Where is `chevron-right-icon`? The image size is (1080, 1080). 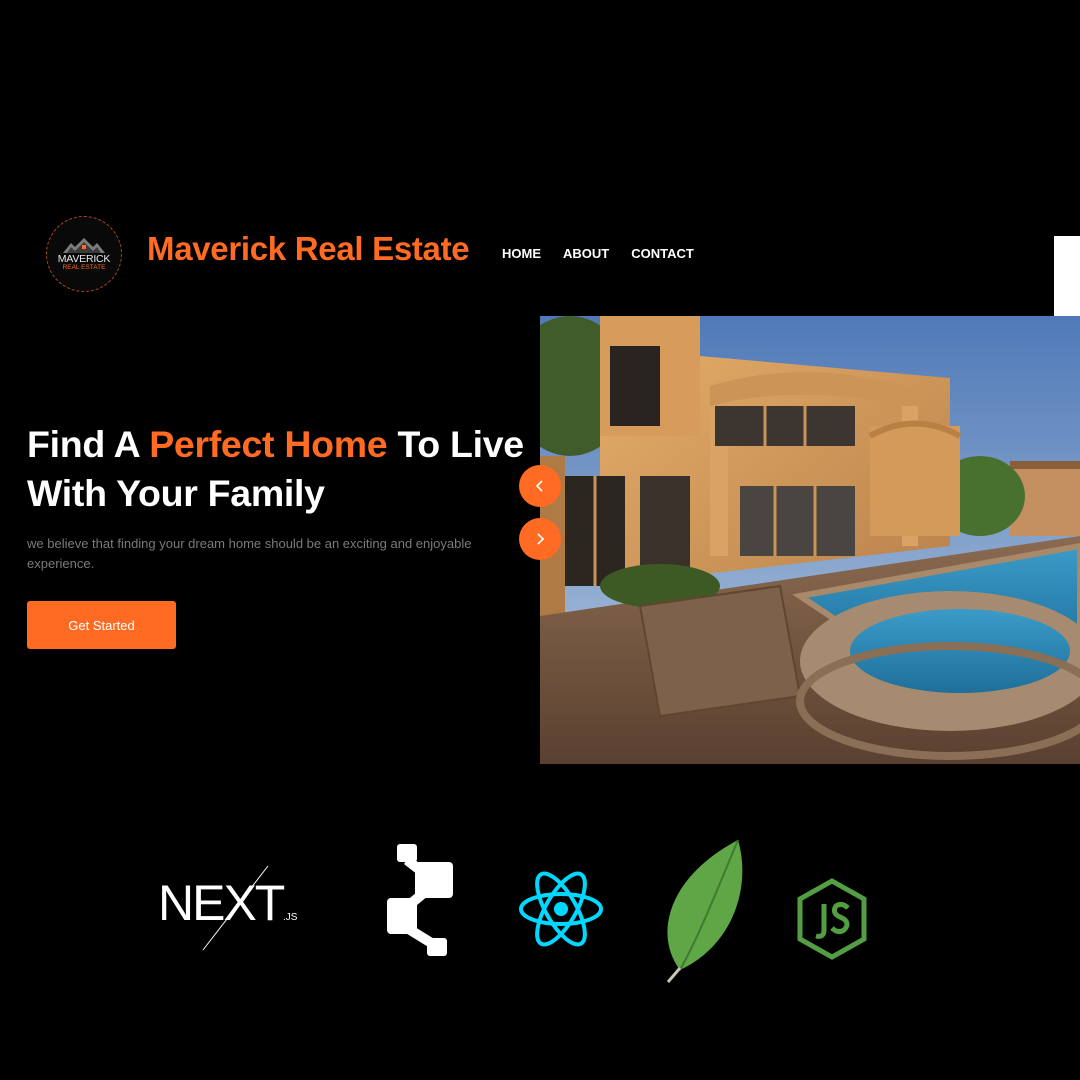 chevron-right-icon is located at coordinates (541, 539).